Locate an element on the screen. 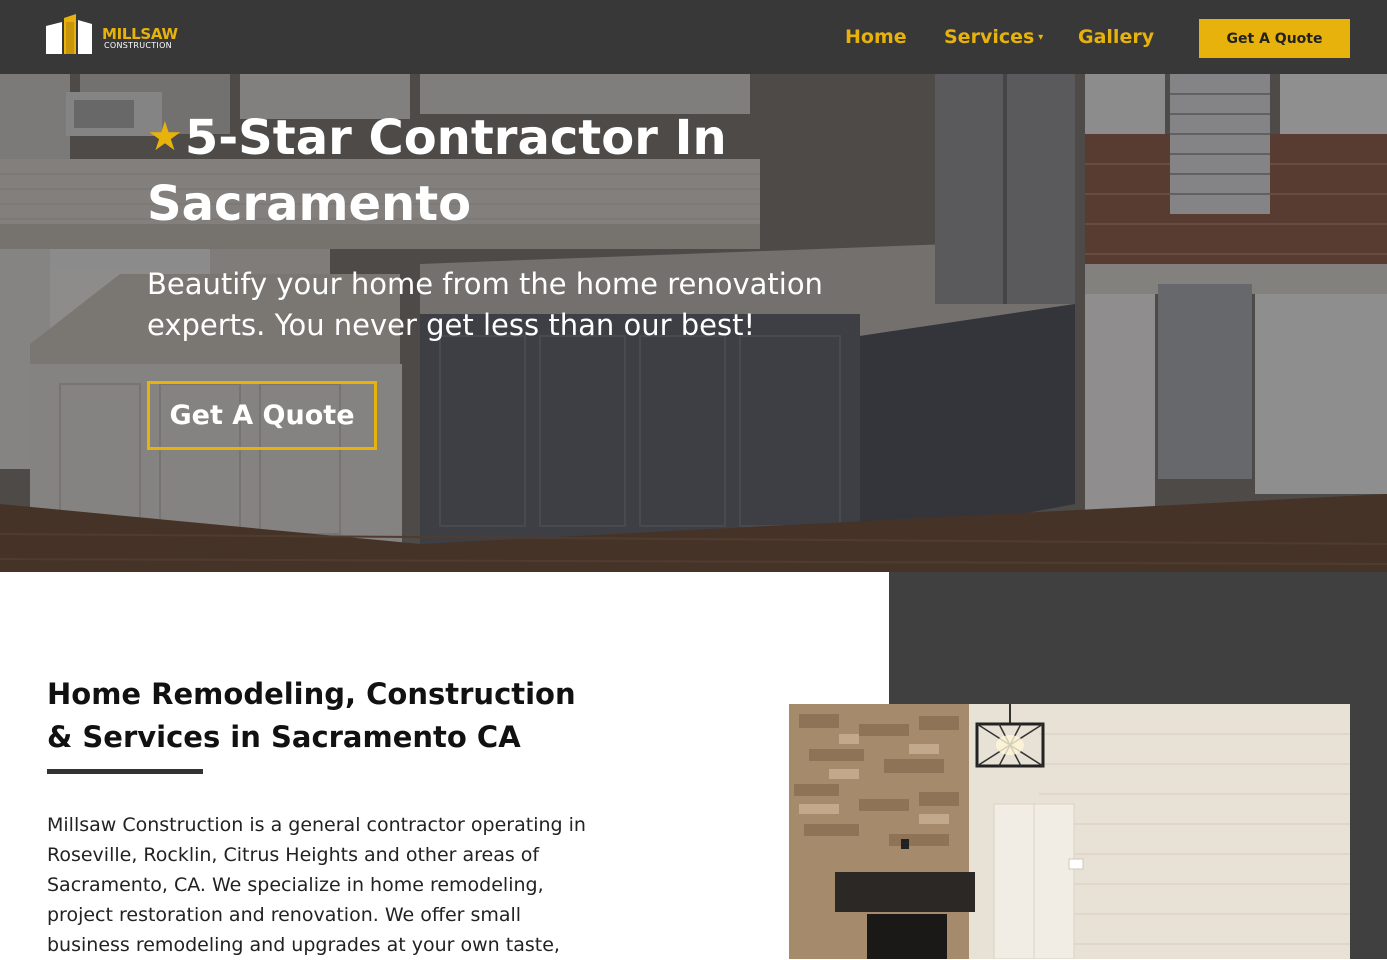 This screenshot has width=1387, height=960. nav-home-label: Home is located at coordinates (876, 37).